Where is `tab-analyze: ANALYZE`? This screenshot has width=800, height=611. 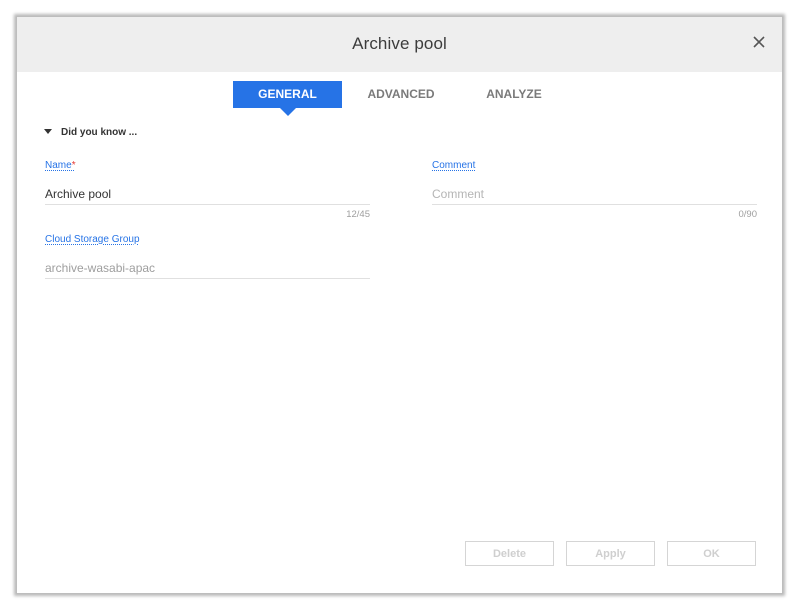
tab-analyze: ANALYZE is located at coordinates (514, 94).